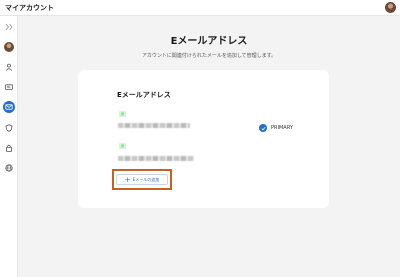  I want to click on primary-label: PRIMARY, so click(282, 128).